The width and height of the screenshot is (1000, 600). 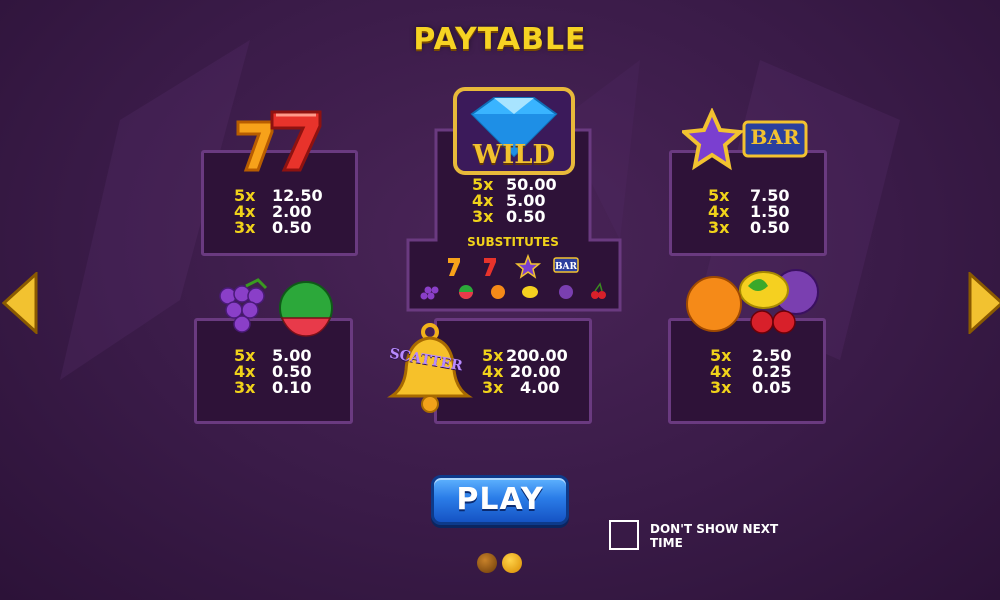 What do you see at coordinates (750, 388) in the screenshot?
I see `pay-row: 3x 0.05` at bounding box center [750, 388].